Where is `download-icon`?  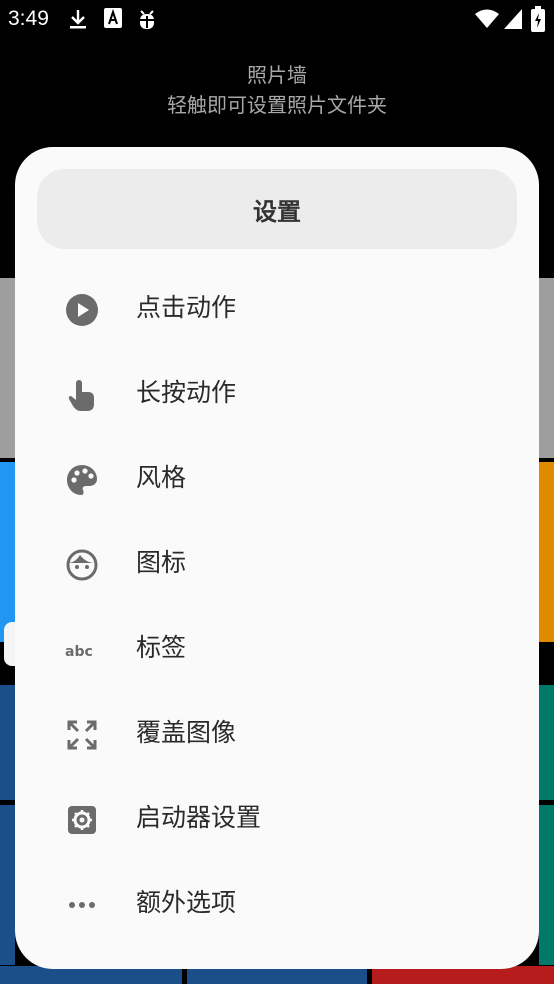
download-icon is located at coordinates (78, 21).